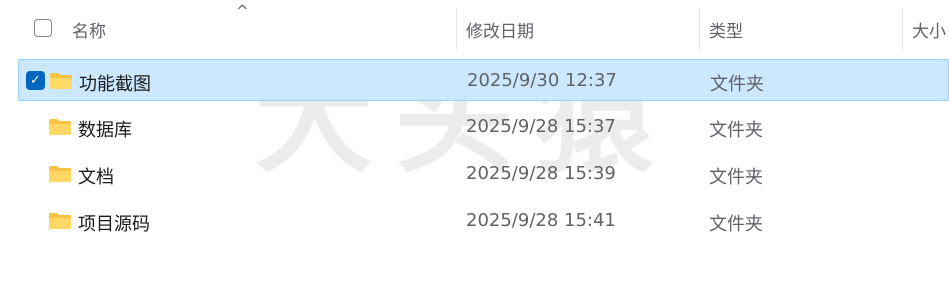 Image resolution: width=949 pixels, height=290 pixels. Describe the element at coordinates (43, 28) in the screenshot. I see `select-all-checkbox` at that location.